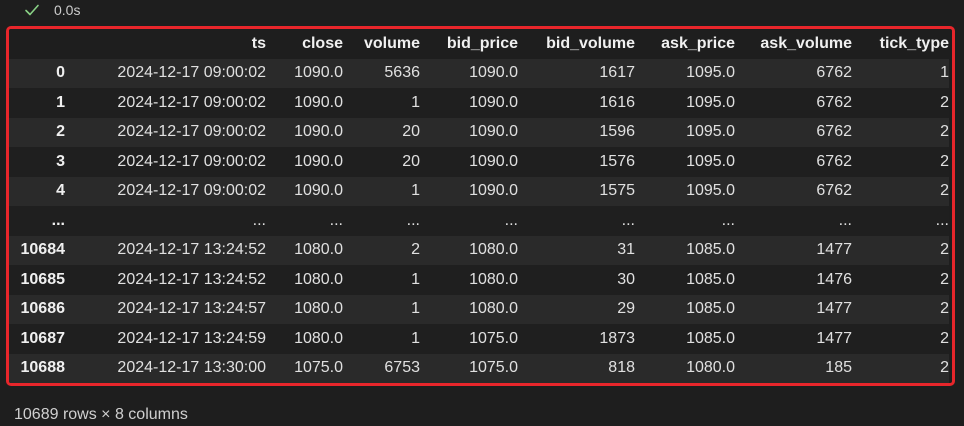  Describe the element at coordinates (914, 43) in the screenshot. I see `column-header-tick-type: tick_type` at that location.